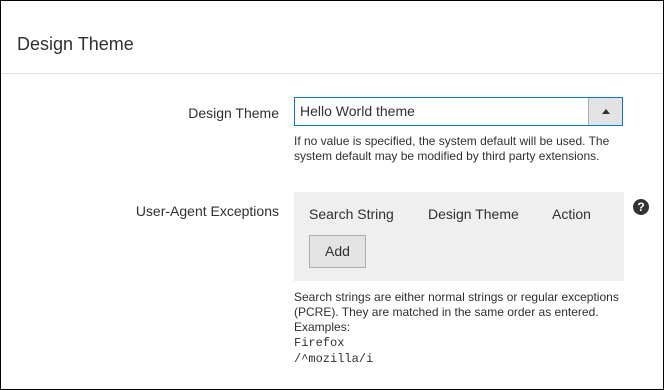 The width and height of the screenshot is (664, 390). I want to click on section-title: Design Theme, so click(75, 44).